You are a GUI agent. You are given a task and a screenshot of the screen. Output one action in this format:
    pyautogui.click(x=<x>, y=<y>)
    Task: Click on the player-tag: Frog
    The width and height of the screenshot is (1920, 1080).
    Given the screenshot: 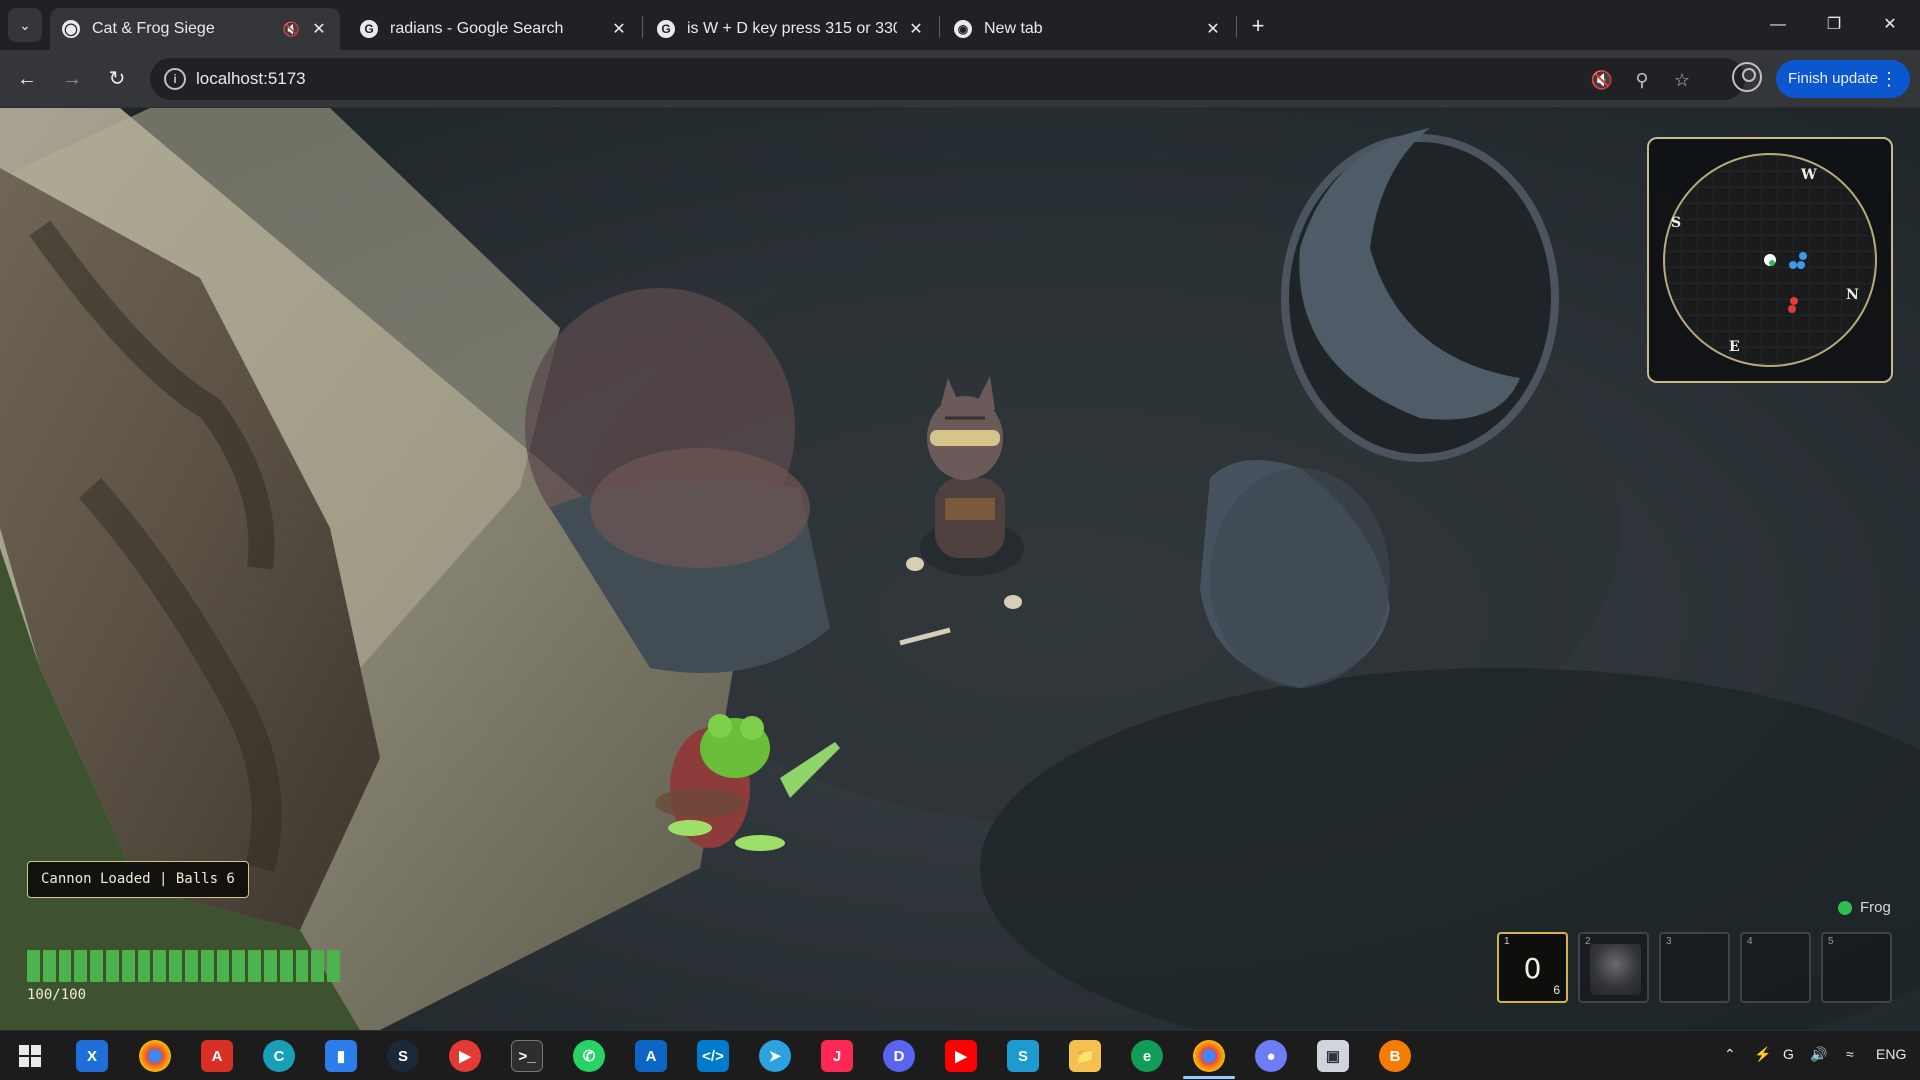 What is the action you would take?
    pyautogui.click(x=1864, y=907)
    